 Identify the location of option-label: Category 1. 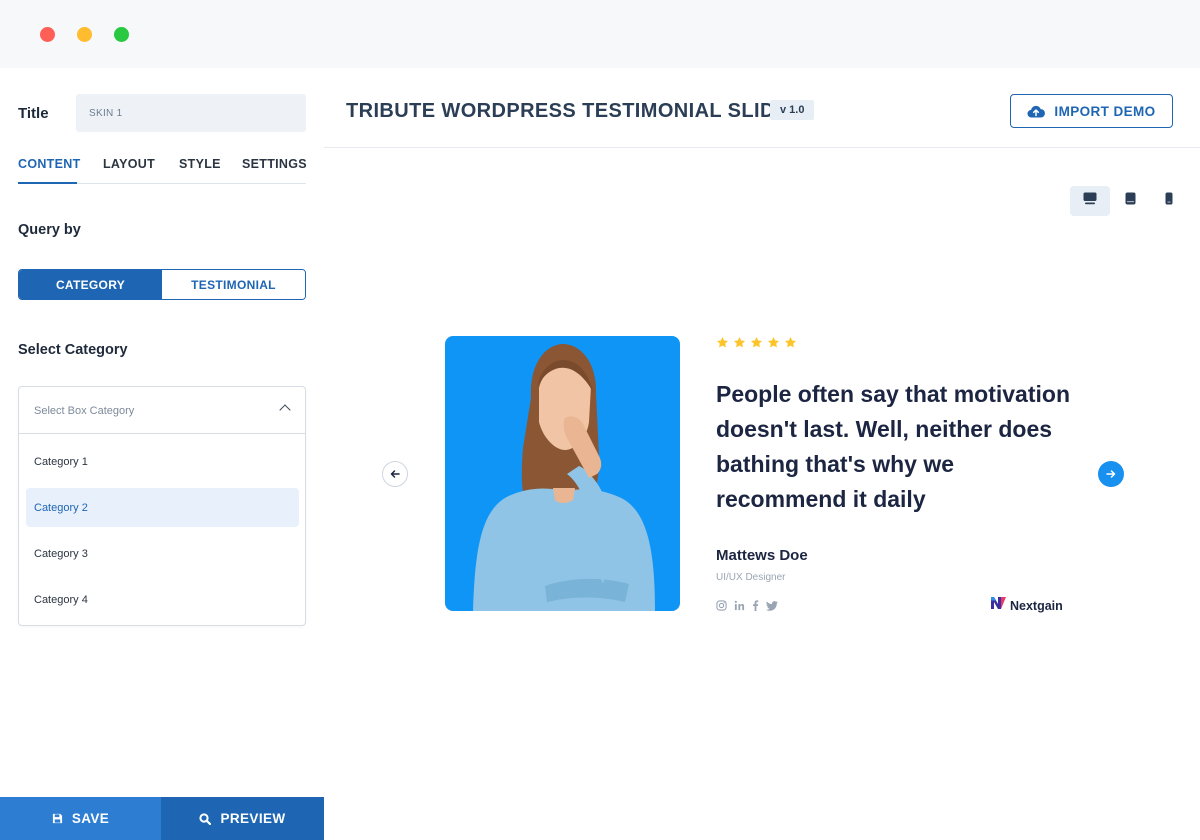
(61, 462).